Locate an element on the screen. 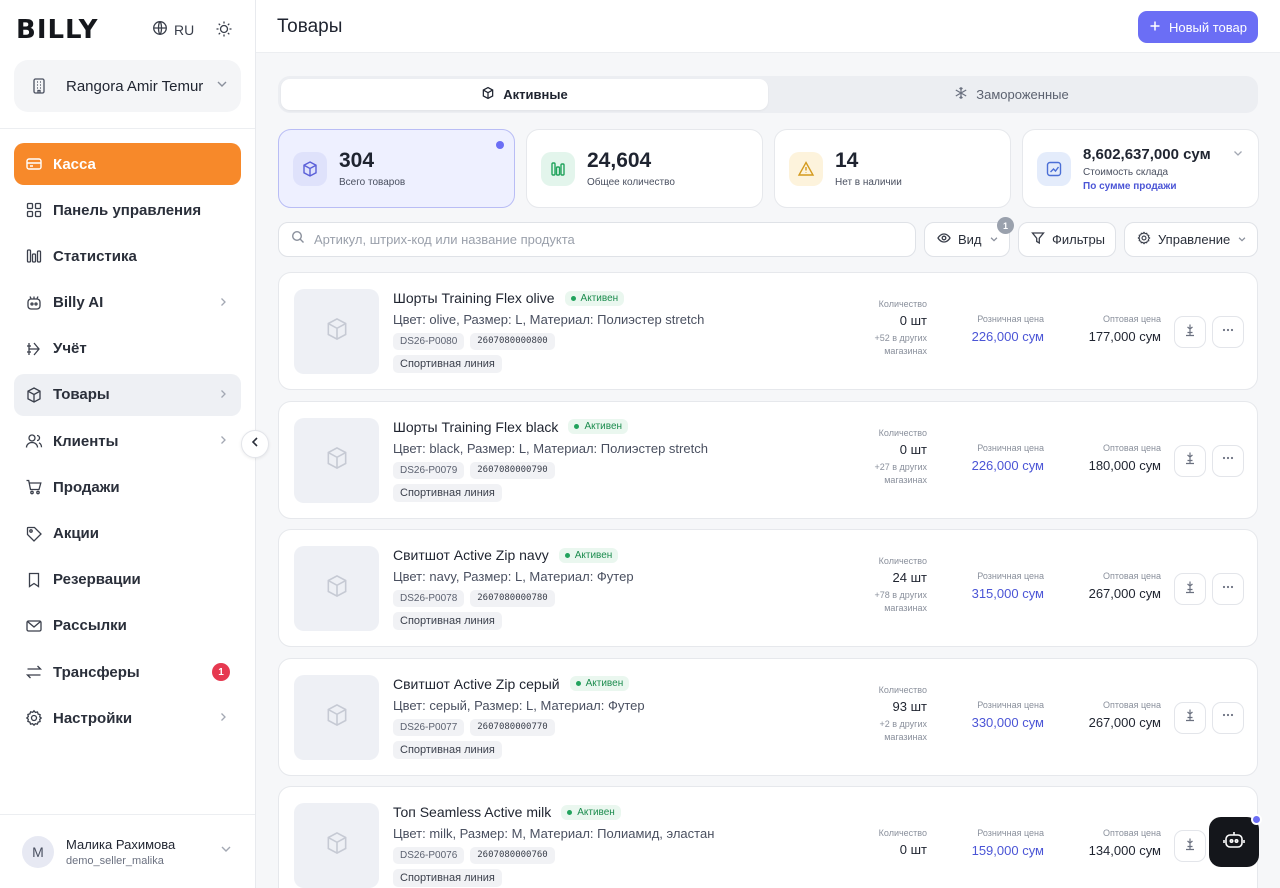  sidebar-item-settings: Настройки is located at coordinates (127, 718).